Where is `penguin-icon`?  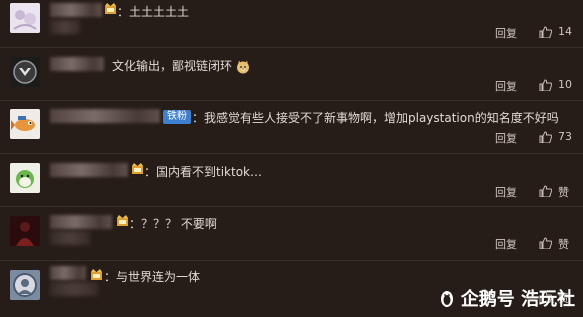 penguin-icon is located at coordinates (446, 299).